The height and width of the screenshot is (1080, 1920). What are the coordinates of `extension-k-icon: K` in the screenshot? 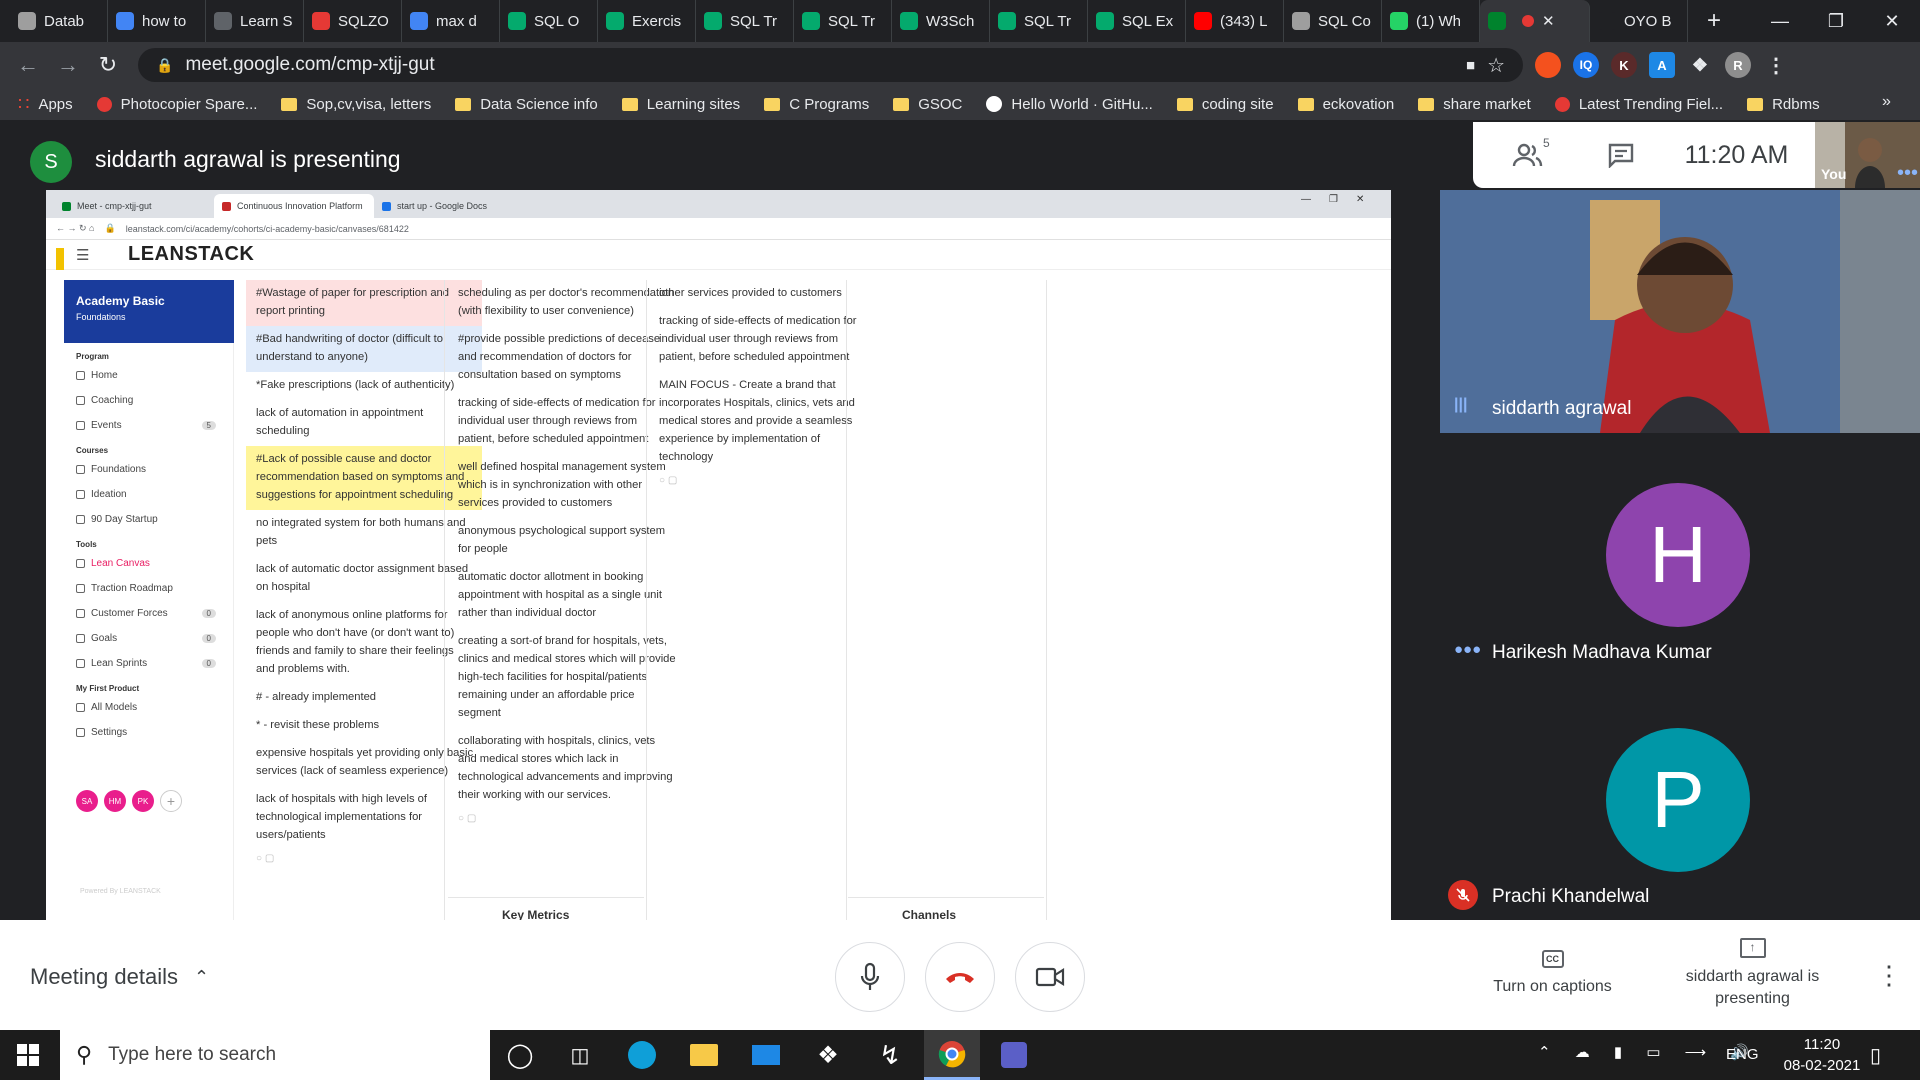 It's located at (1624, 65).